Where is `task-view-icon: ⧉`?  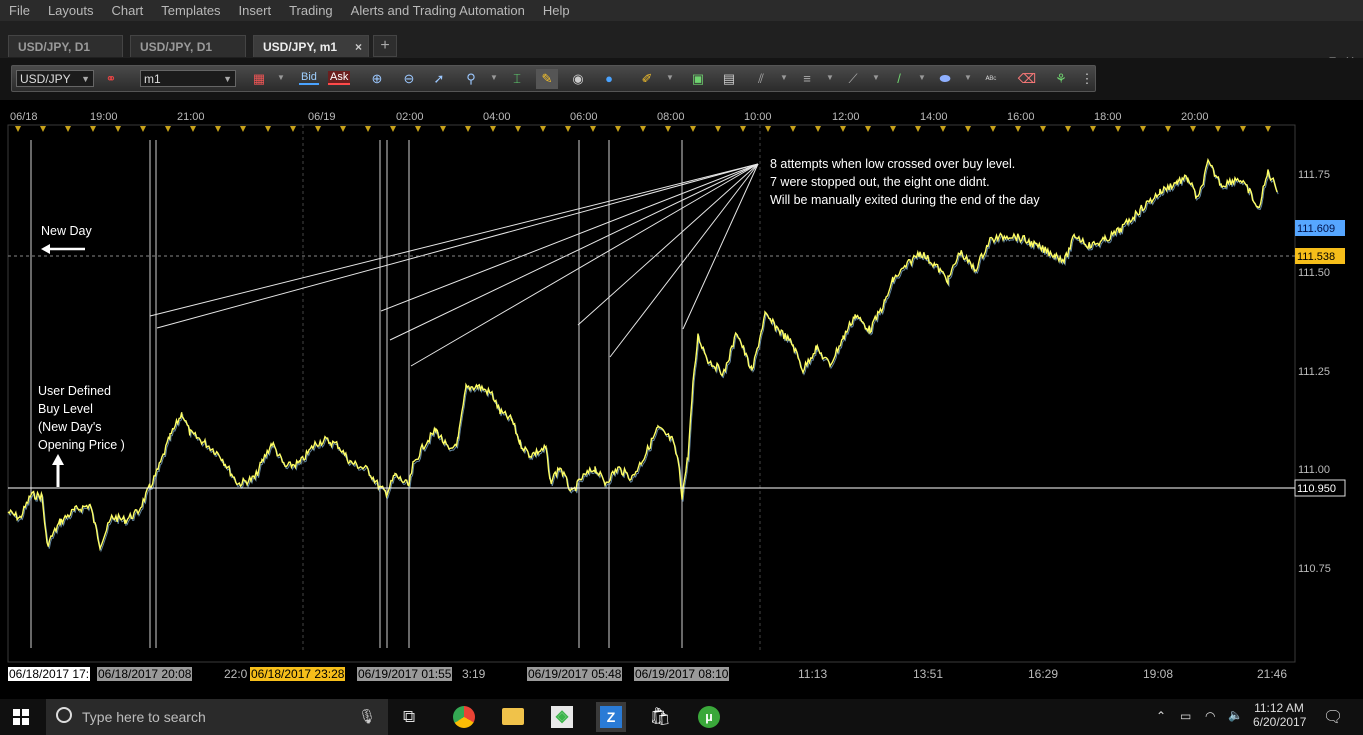
task-view-icon: ⧉ is located at coordinates (409, 717).